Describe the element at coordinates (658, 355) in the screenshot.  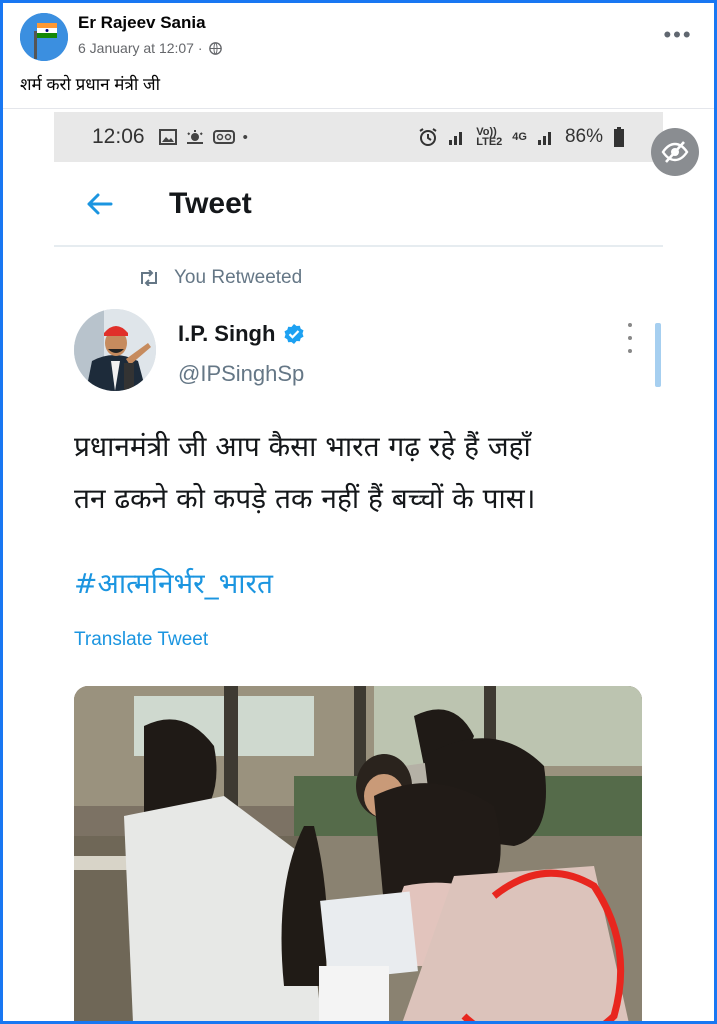
I see `scroll-indicator` at that location.